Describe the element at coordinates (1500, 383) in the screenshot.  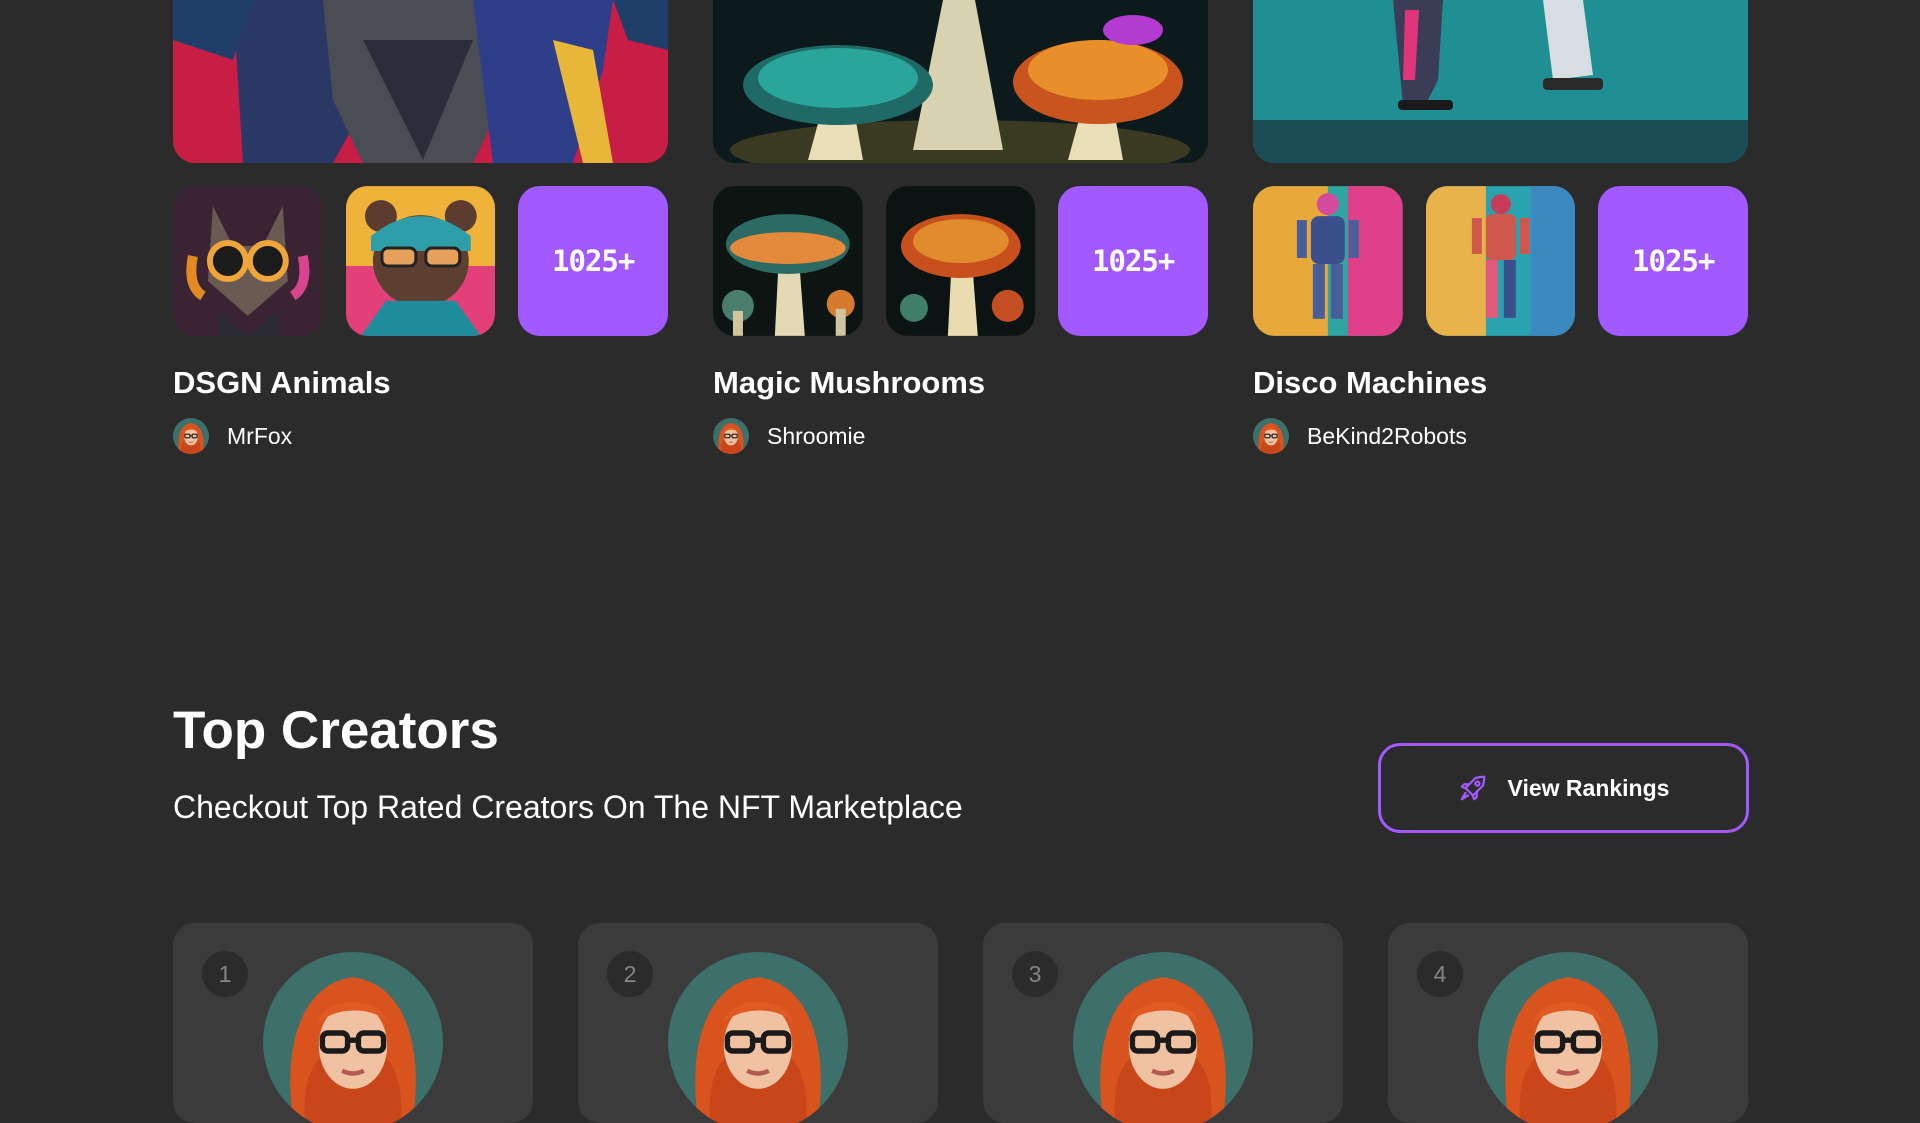
I see `collection-title: Disco Machines` at that location.